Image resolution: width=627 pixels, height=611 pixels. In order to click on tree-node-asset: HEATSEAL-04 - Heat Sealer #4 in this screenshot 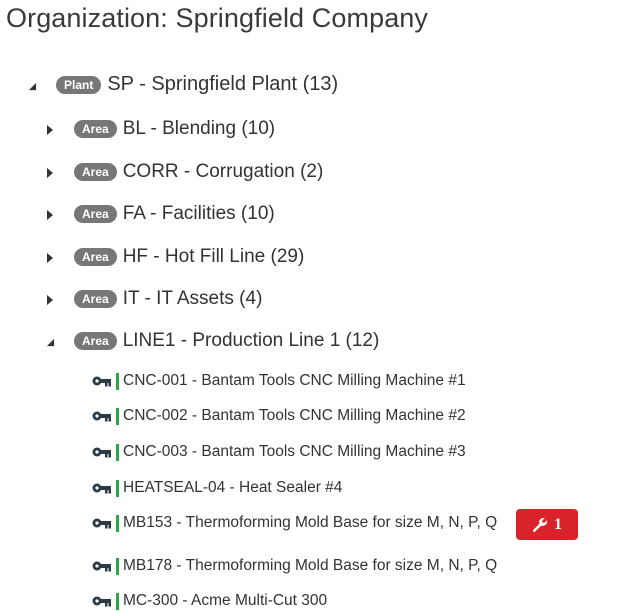, I will do `click(217, 488)`.